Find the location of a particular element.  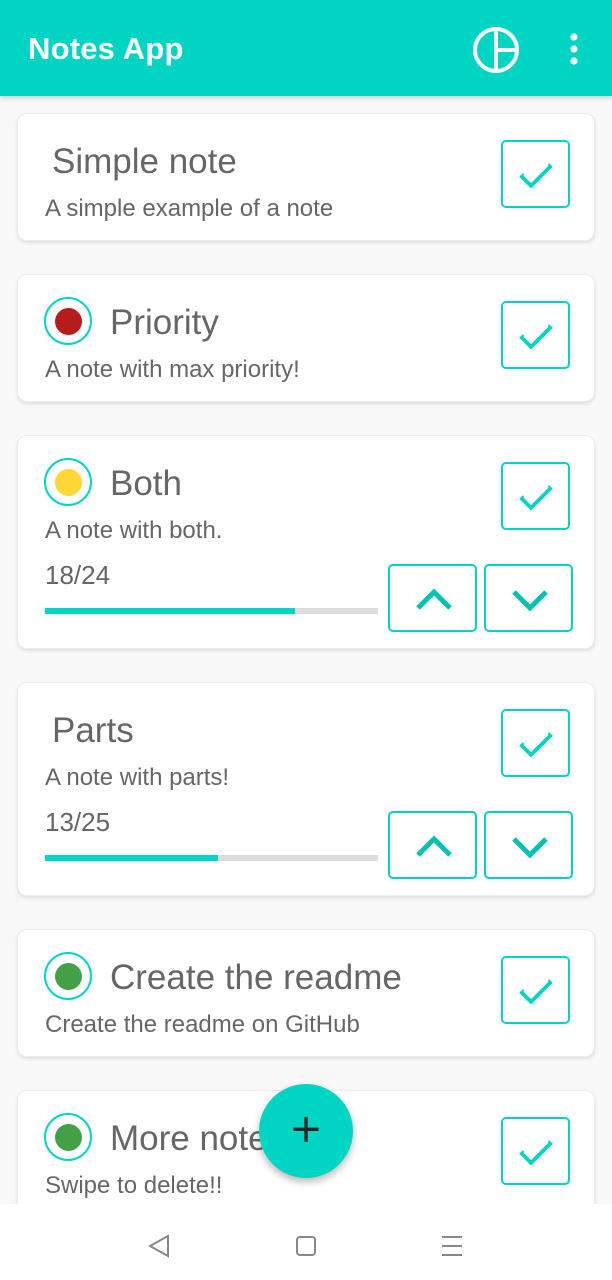

menu-lines-icon is located at coordinates (452, 1246).